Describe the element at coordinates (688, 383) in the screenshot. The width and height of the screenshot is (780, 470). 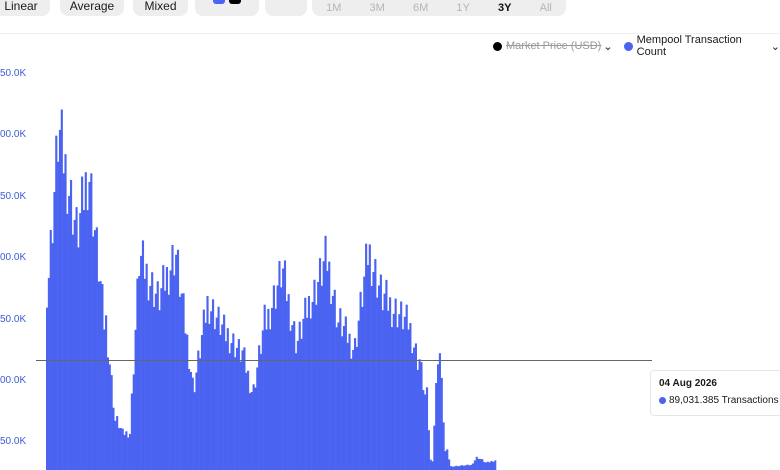
I see `tooltip-date: 04 Aug 2026` at that location.